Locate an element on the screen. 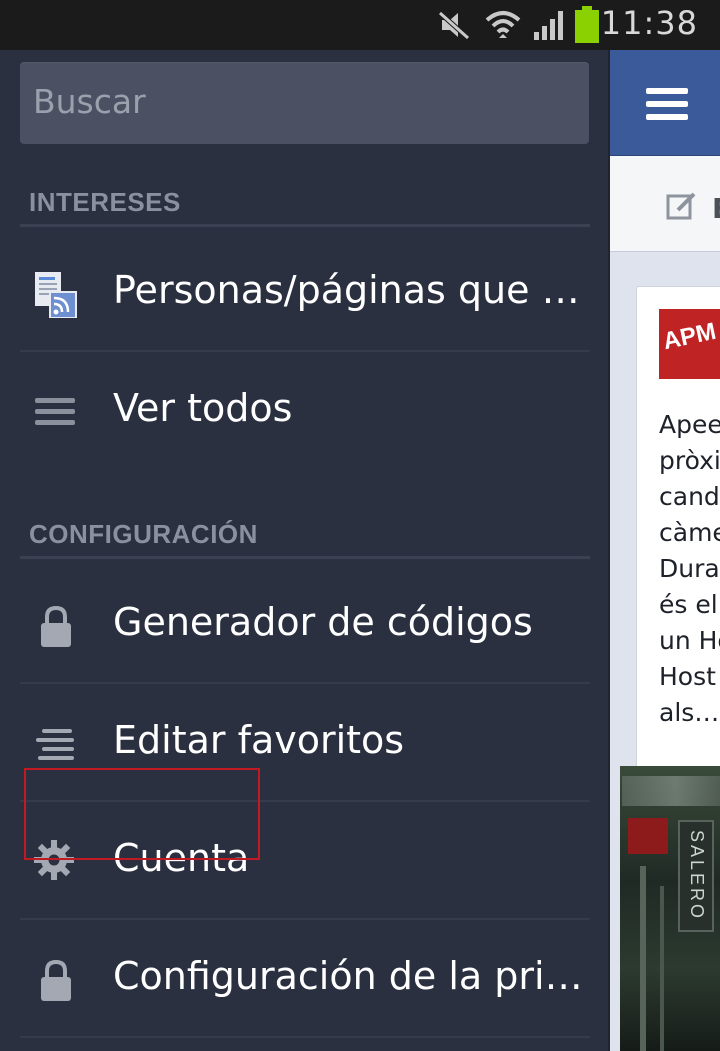 The height and width of the screenshot is (1051, 720). sidebar-item-label: Generador de códigos is located at coordinates (323, 622).